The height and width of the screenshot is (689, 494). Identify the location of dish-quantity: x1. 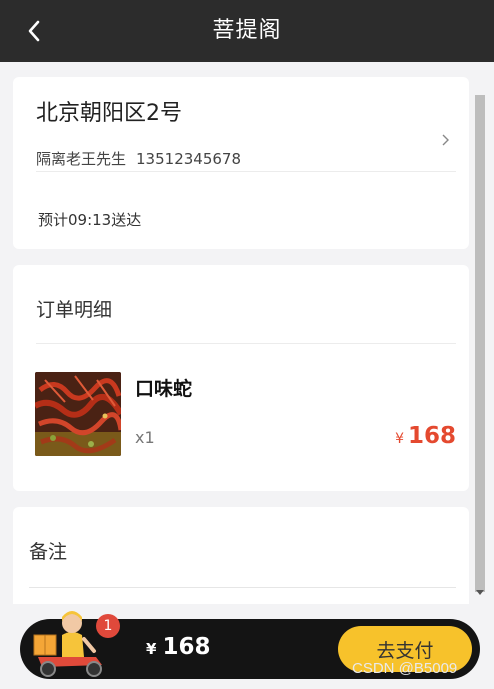
(145, 437).